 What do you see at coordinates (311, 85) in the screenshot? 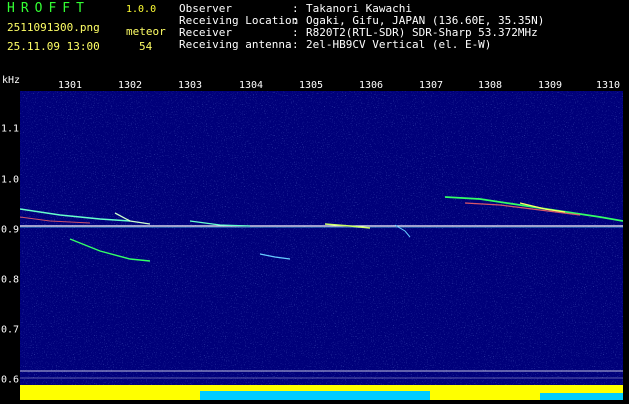
I see `x-tick-label: 1305` at bounding box center [311, 85].